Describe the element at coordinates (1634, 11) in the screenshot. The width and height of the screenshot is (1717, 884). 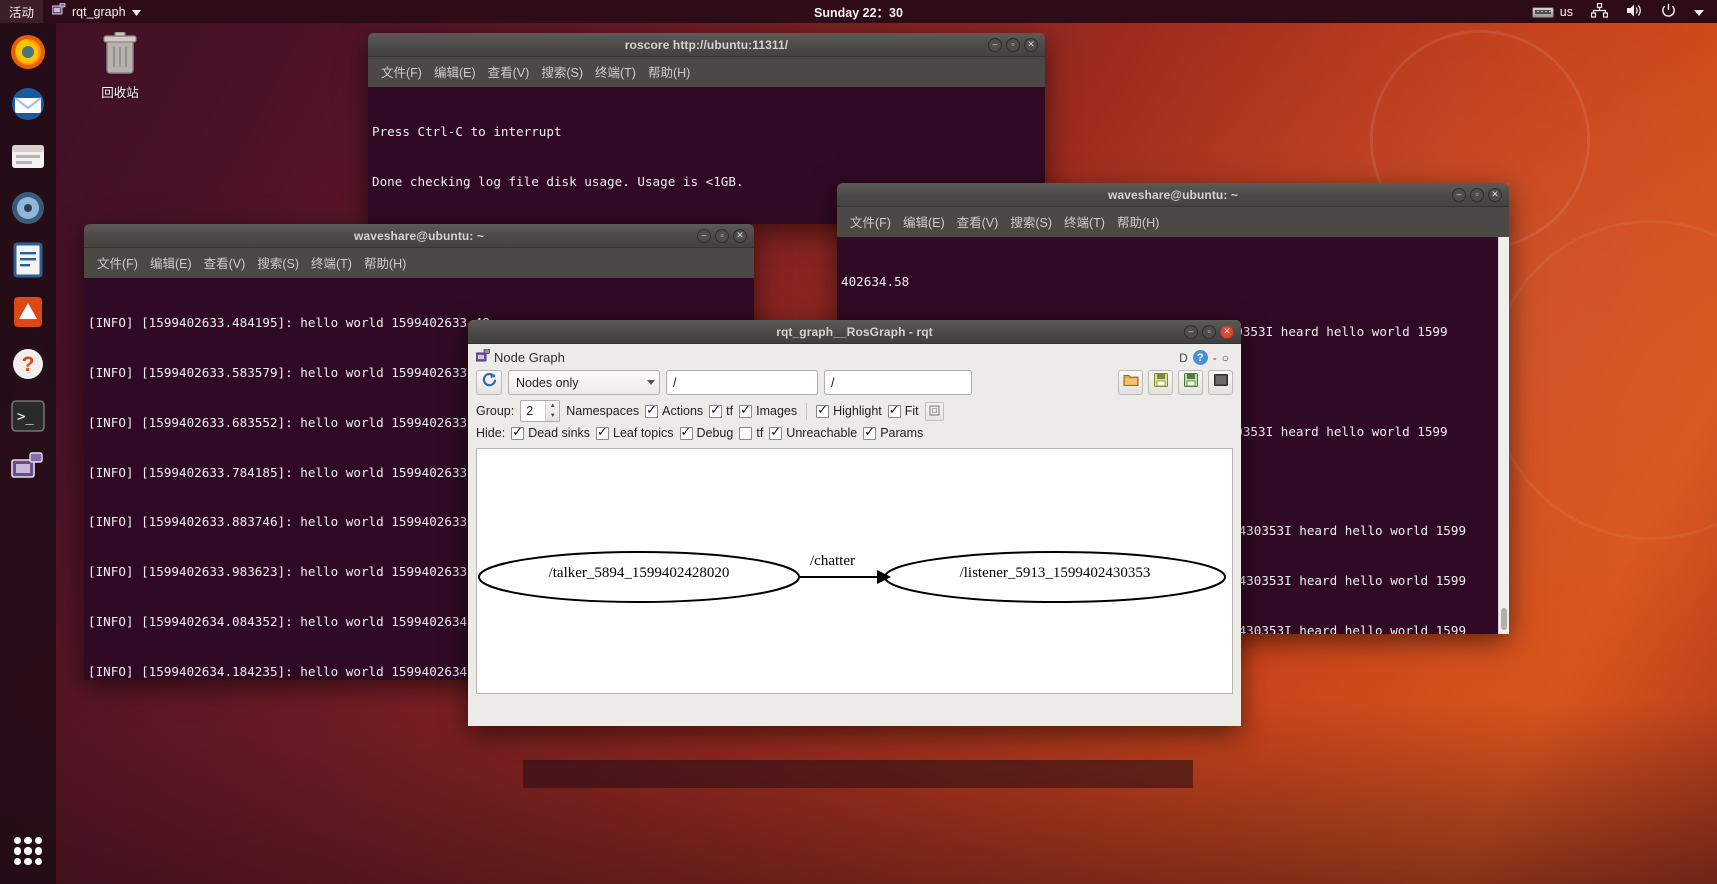
I see `volume-indicator` at that location.